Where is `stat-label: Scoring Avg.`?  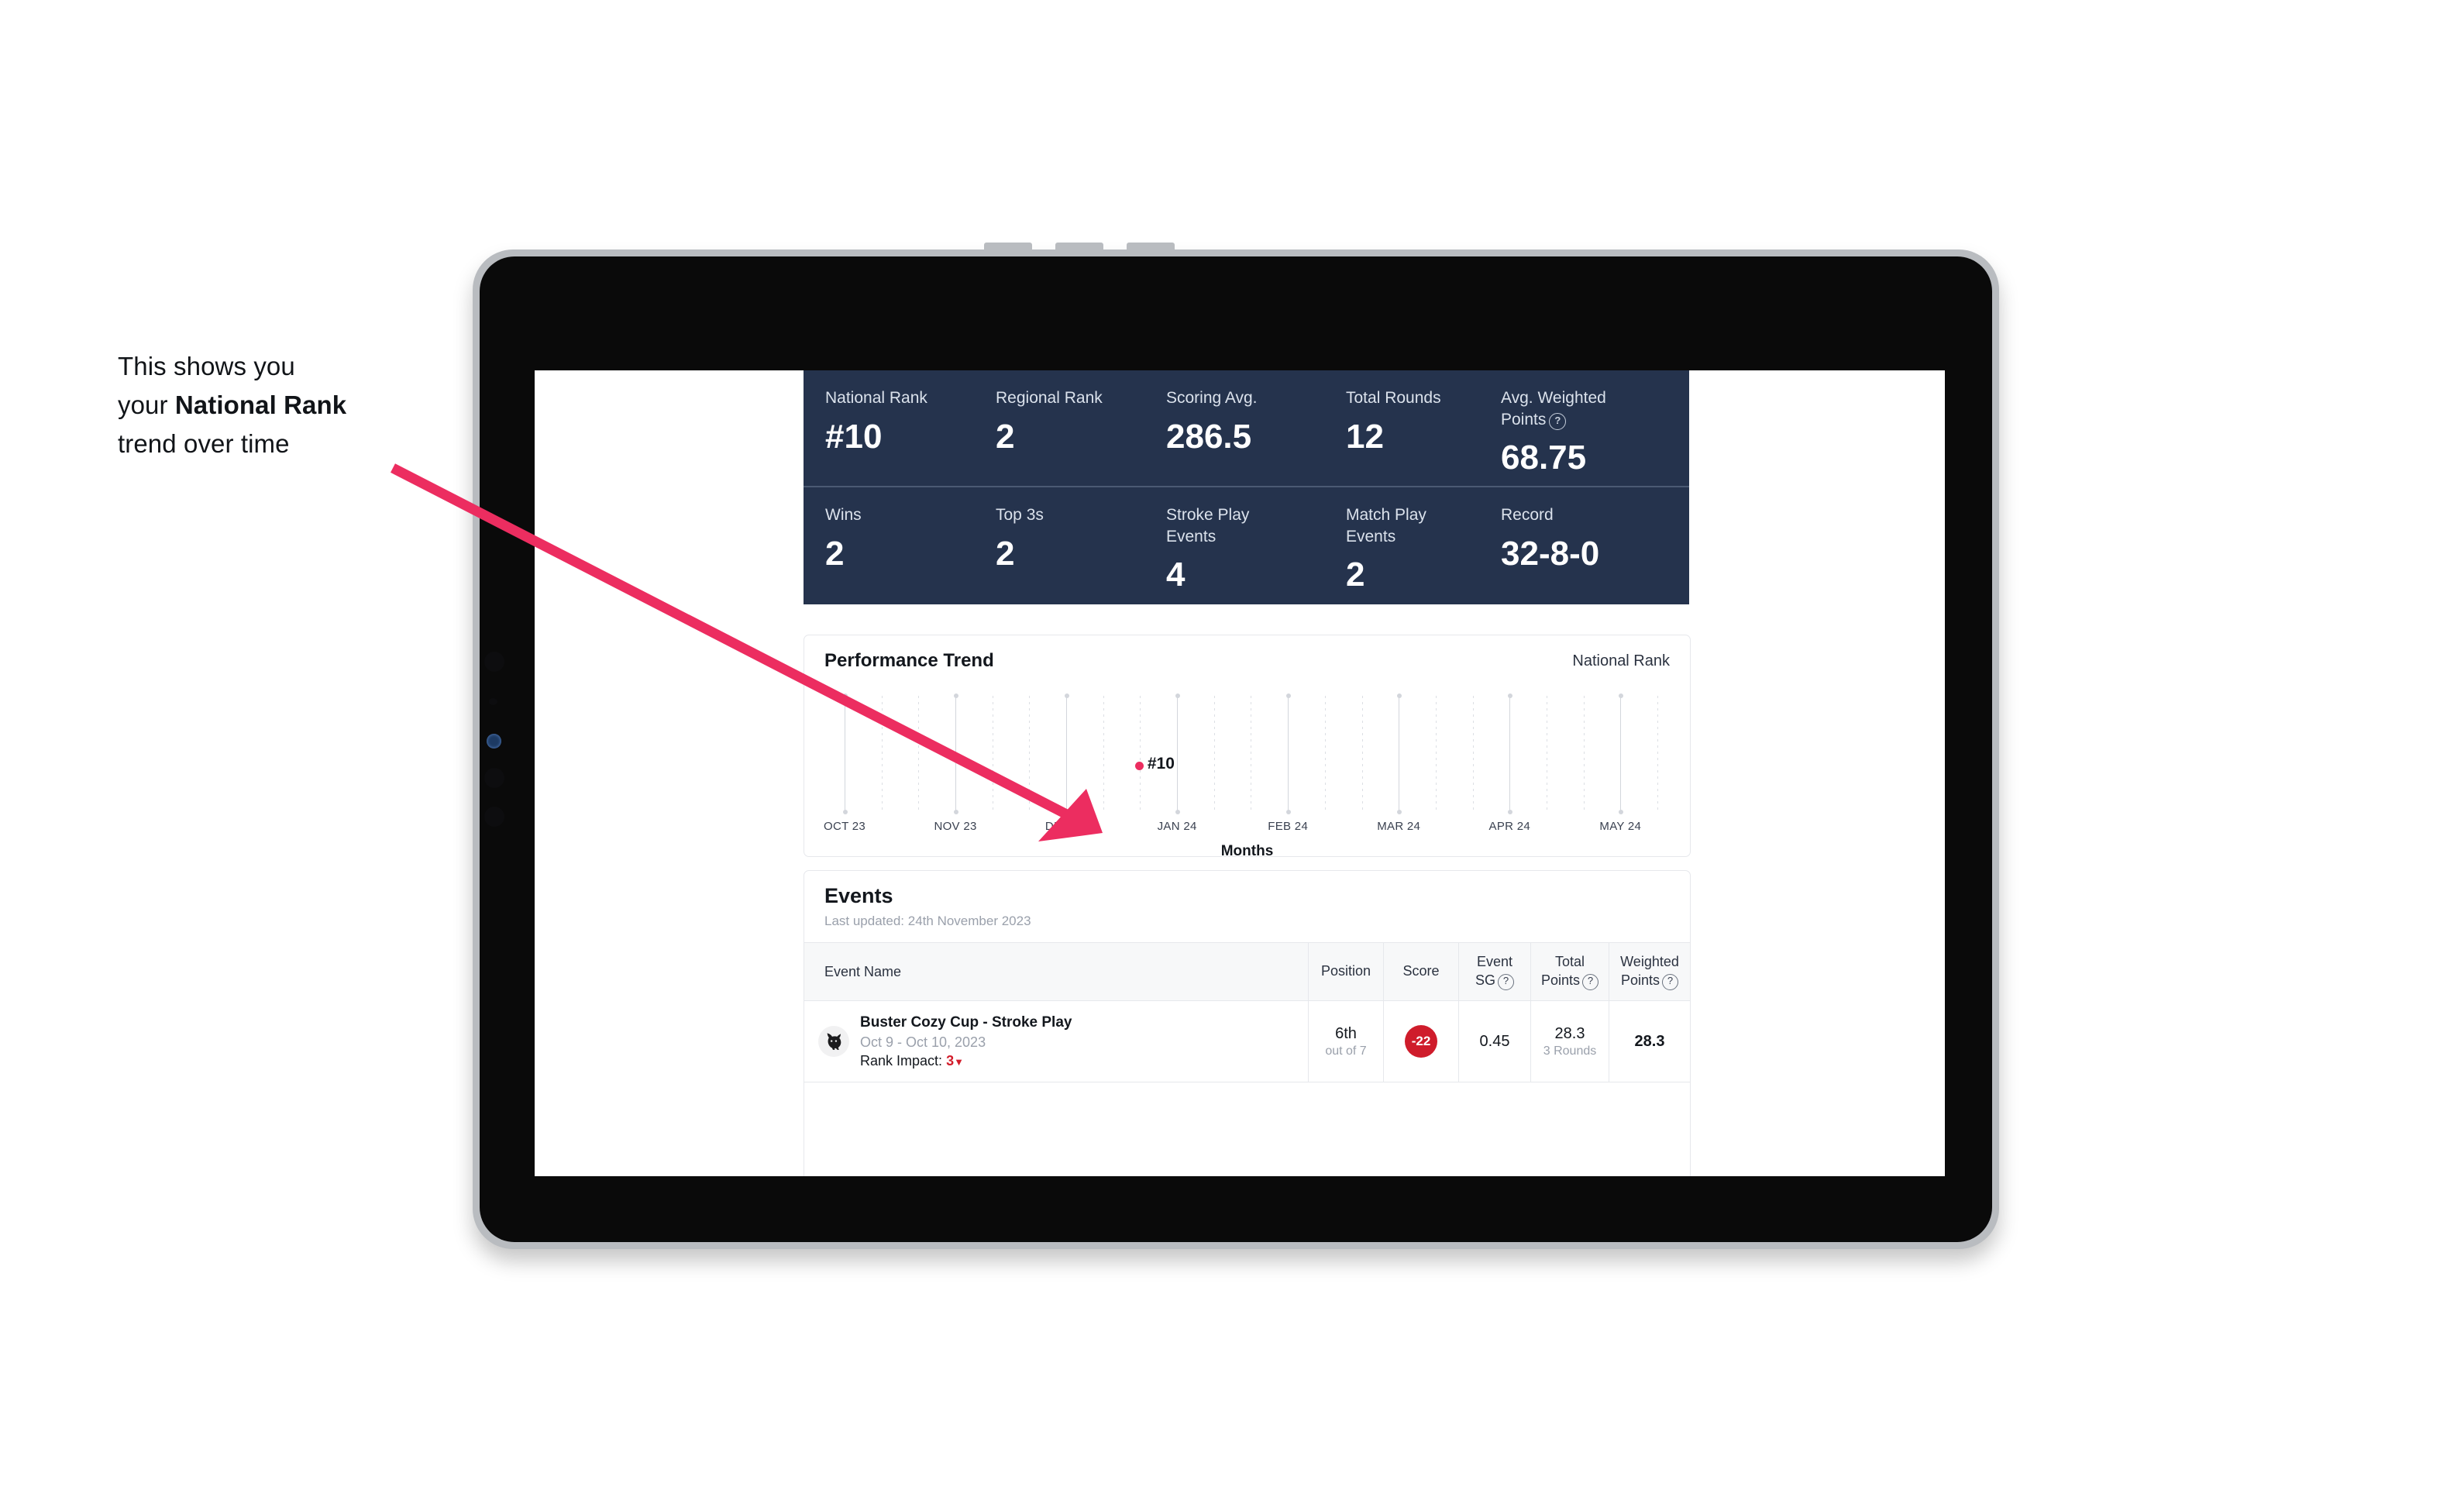
stat-label: Scoring Avg. is located at coordinates (1212, 398).